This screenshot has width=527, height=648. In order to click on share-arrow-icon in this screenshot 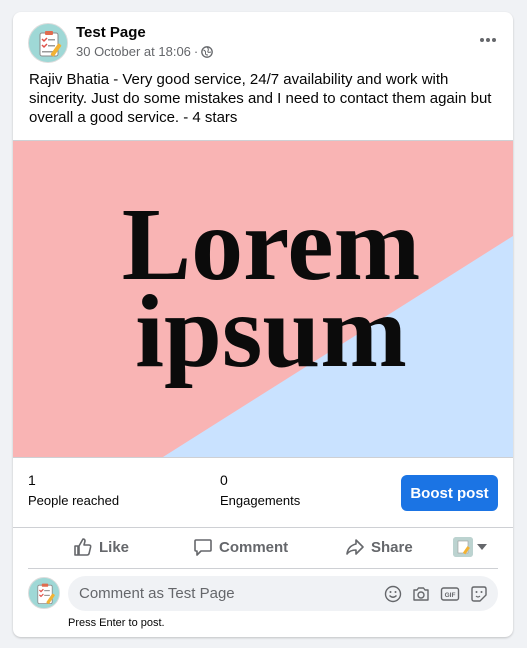, I will do `click(355, 547)`.